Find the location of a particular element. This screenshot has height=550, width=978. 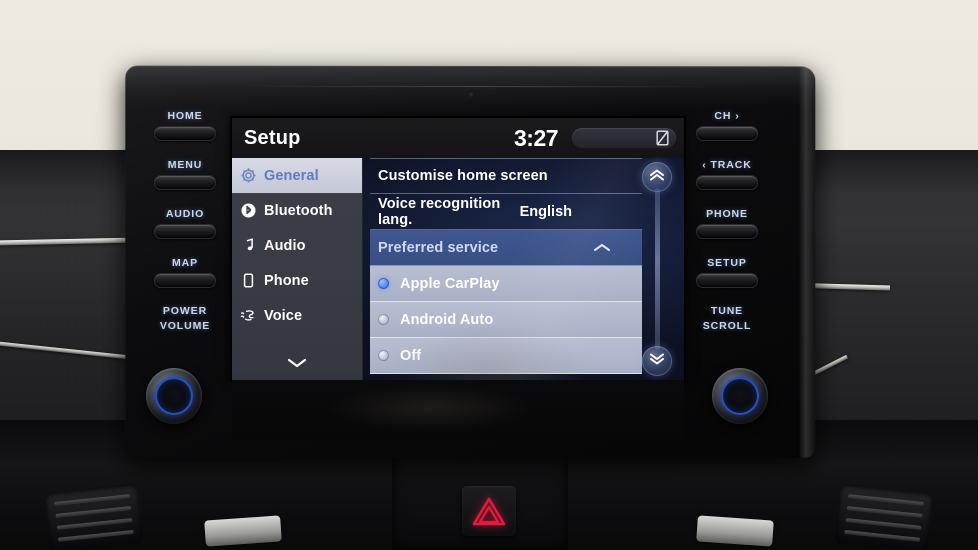

tune-scroll-label-line2: SCROLL is located at coordinates (727, 326).